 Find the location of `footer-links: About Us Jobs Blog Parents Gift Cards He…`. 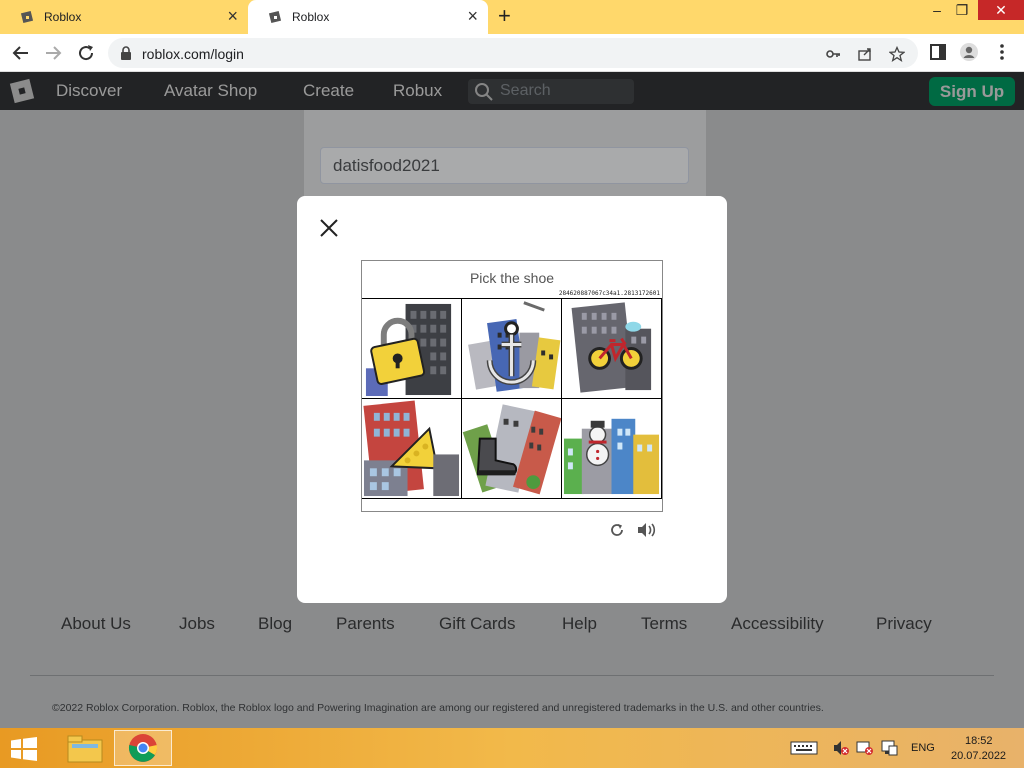

footer-links: About Us Jobs Blog Parents Gift Cards He… is located at coordinates (512, 626).